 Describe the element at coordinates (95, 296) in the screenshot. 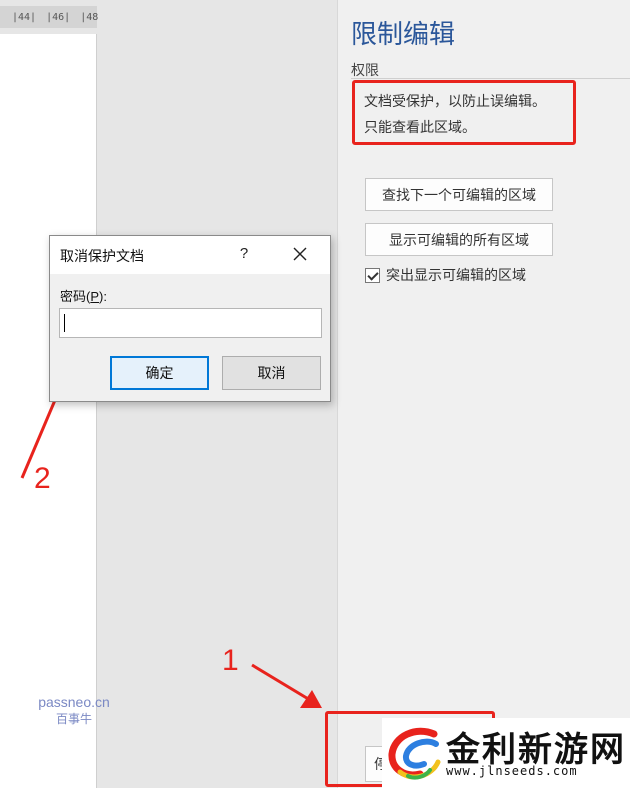

I see `password-label-accelerator: P` at that location.